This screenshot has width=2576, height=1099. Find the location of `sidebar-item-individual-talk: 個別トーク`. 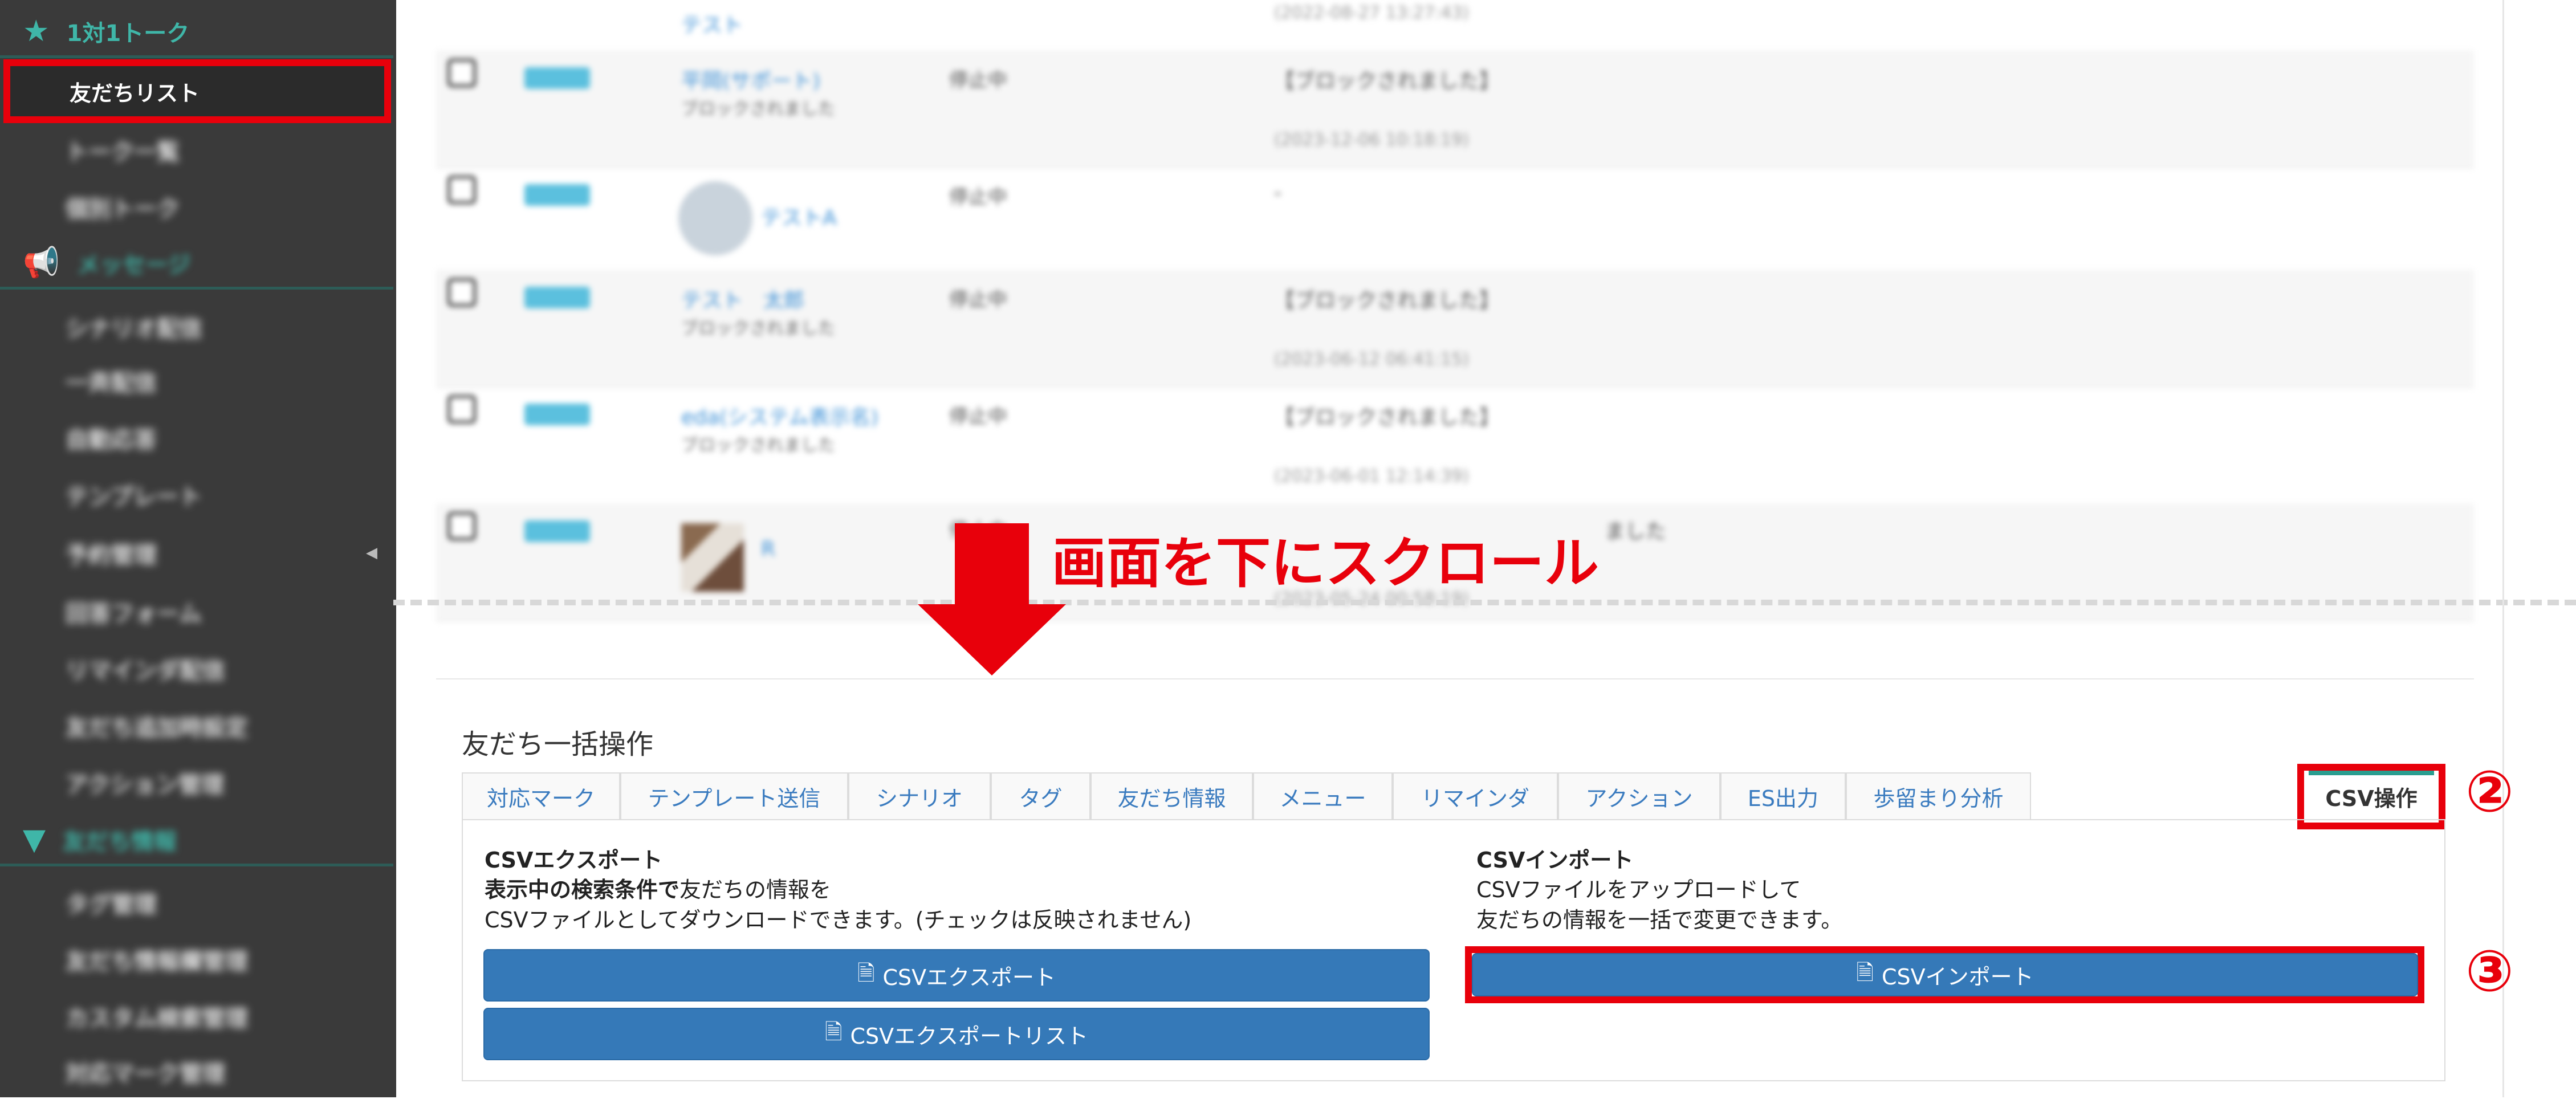

sidebar-item-individual-talk: 個別トーク is located at coordinates (196, 207).